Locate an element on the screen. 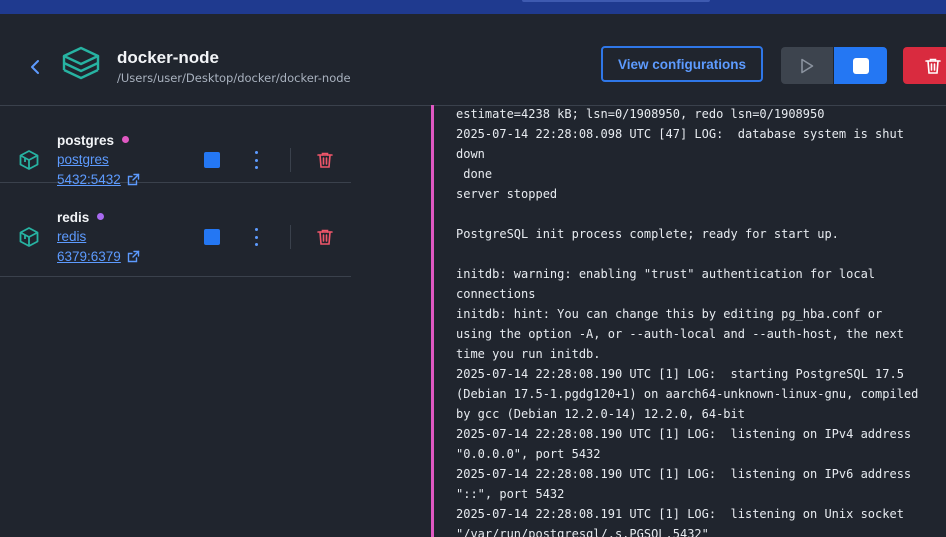 The height and width of the screenshot is (537, 946). page-title: docker-node is located at coordinates (168, 57).